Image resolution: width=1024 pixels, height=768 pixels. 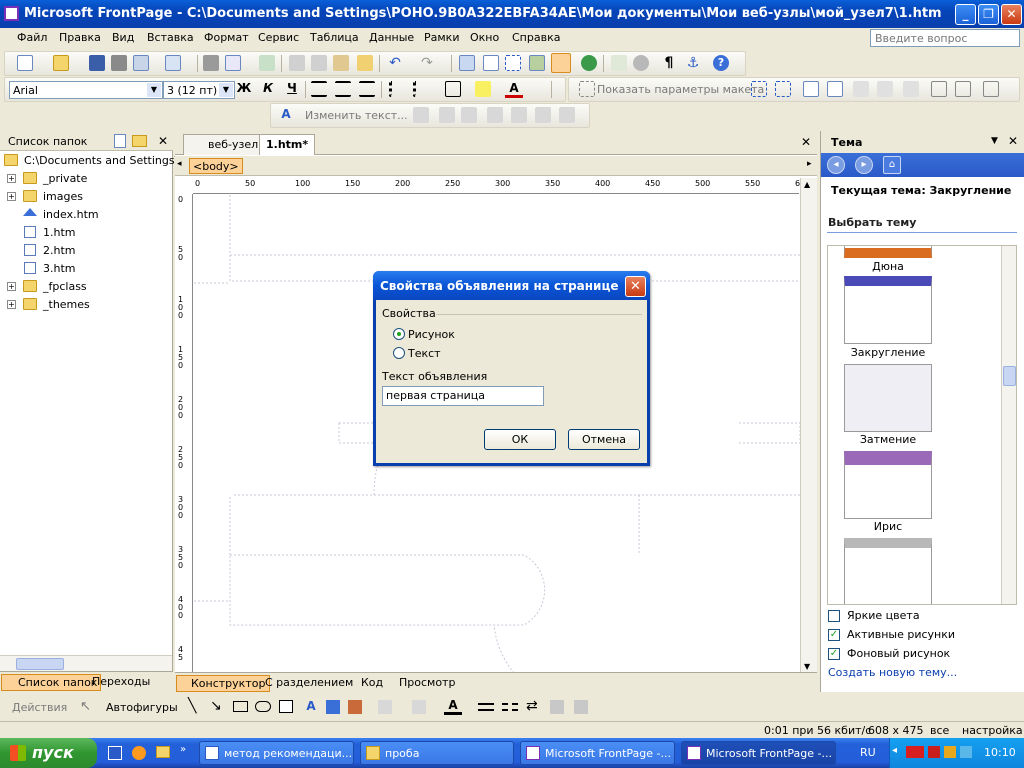 I want to click on theme-thumb-next, so click(x=888, y=571).